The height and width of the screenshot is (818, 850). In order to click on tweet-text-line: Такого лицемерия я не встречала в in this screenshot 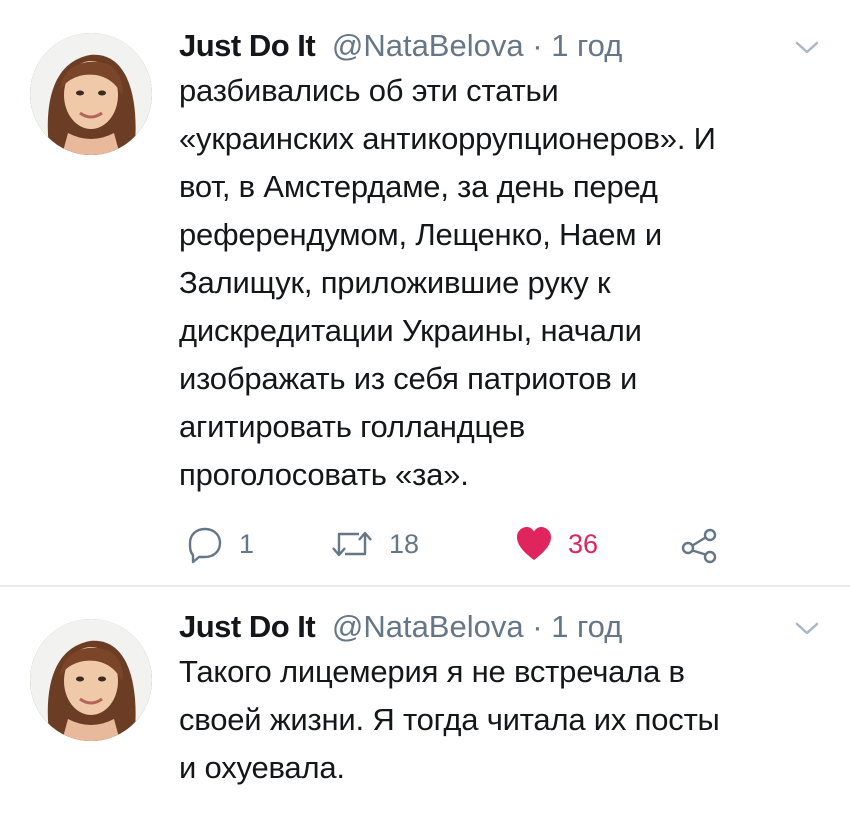, I will do `click(432, 671)`.